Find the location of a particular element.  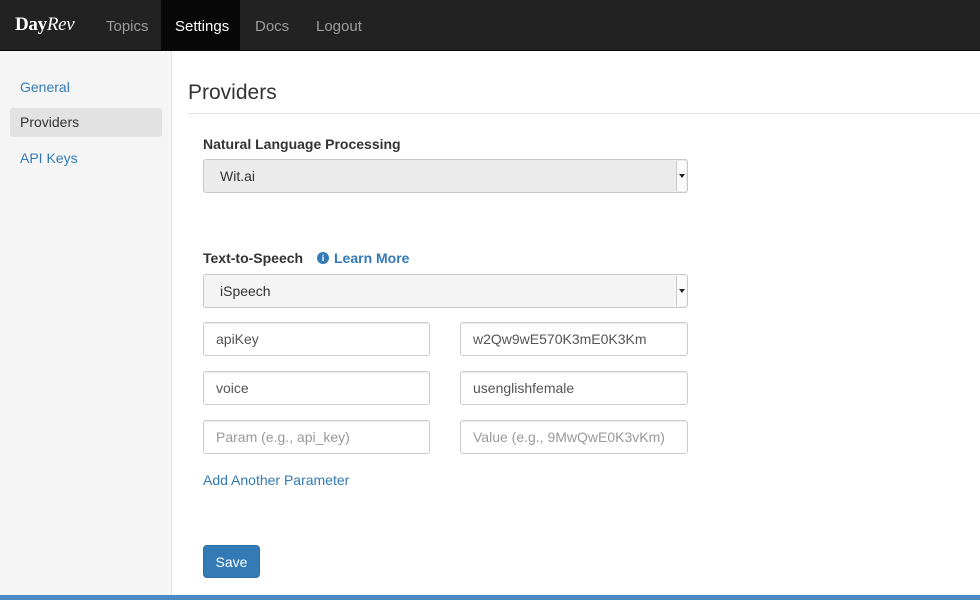

tts-provider-value: iSpeech is located at coordinates (245, 291).